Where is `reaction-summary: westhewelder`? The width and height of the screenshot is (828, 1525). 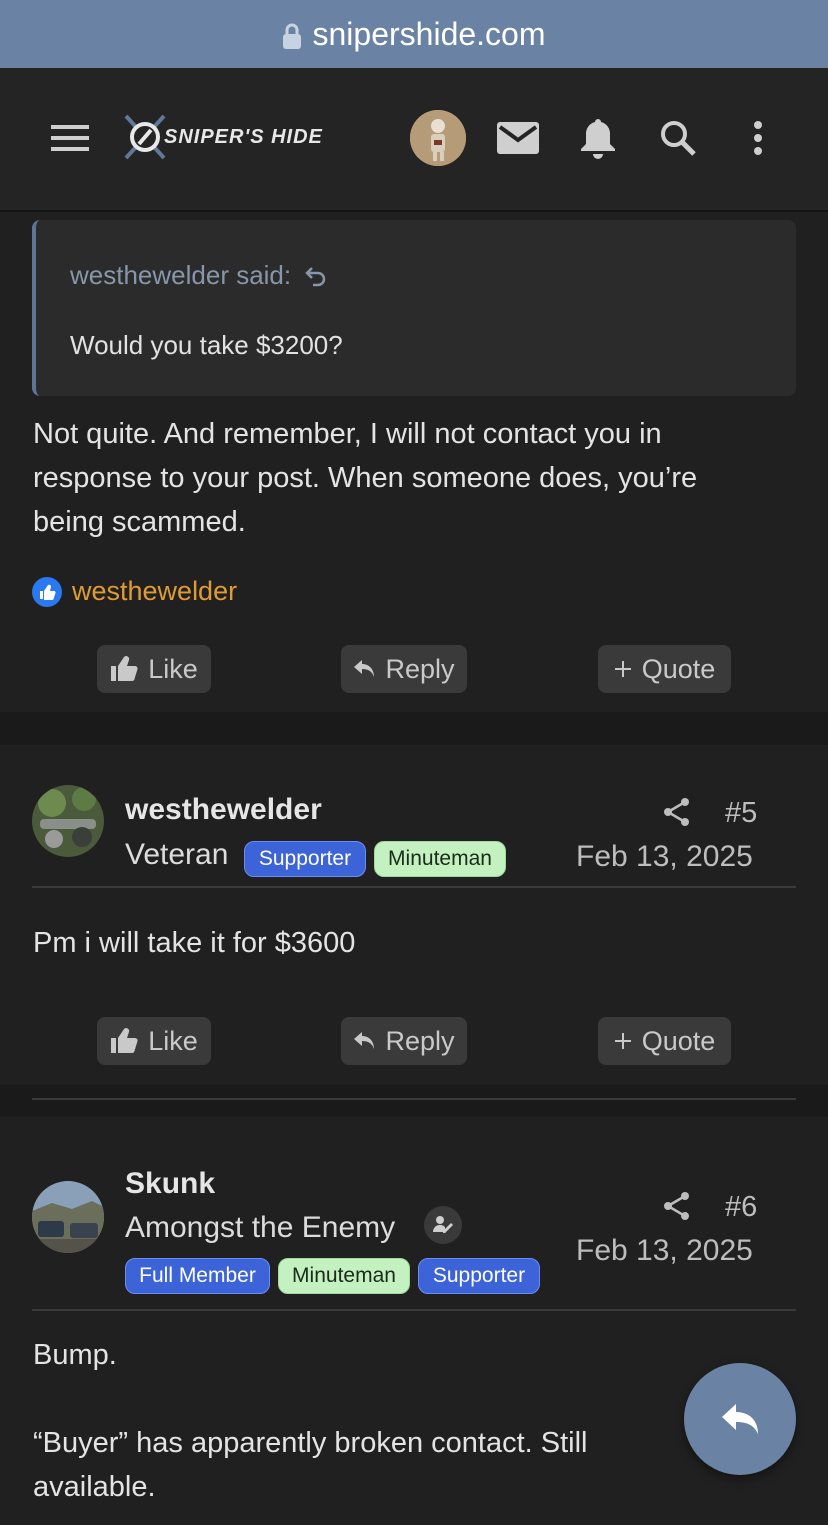
reaction-summary: westhewelder is located at coordinates (134, 591).